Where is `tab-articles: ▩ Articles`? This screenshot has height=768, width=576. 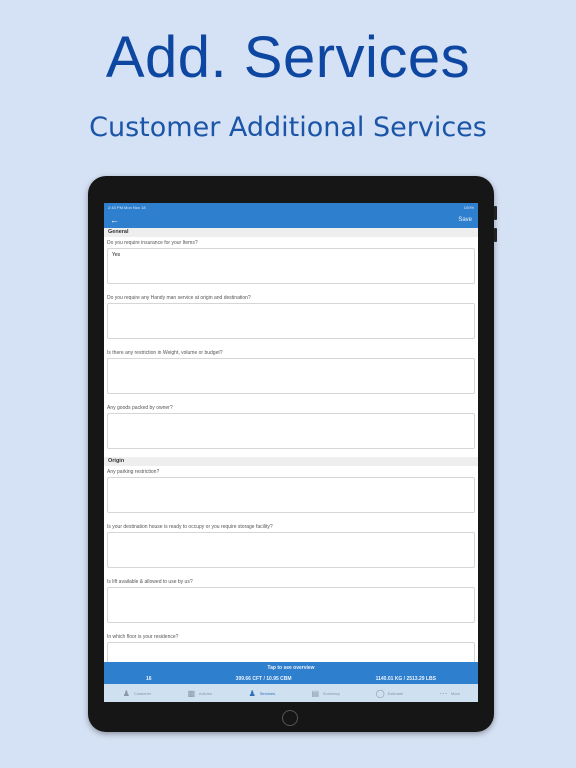 tab-articles: ▩ Articles is located at coordinates (199, 693).